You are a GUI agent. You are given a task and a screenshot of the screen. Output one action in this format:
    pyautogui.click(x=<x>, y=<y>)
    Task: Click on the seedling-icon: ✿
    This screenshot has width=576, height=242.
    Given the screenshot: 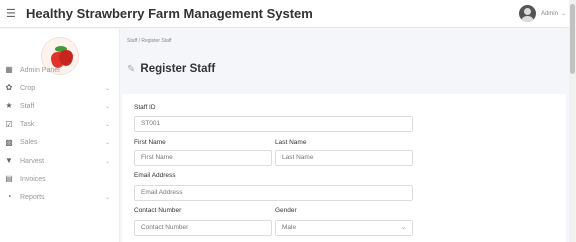 What is the action you would take?
    pyautogui.click(x=9, y=88)
    